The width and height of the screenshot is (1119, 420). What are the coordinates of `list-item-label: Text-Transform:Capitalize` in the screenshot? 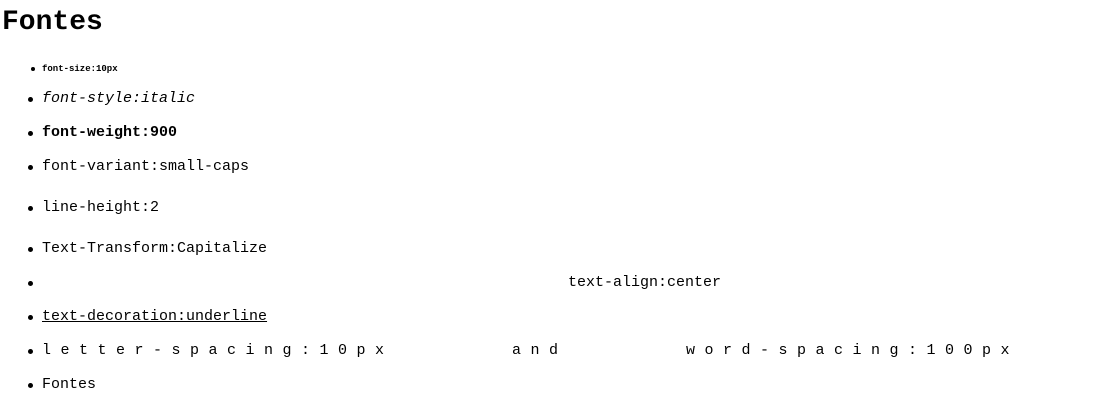 It's located at (155, 248).